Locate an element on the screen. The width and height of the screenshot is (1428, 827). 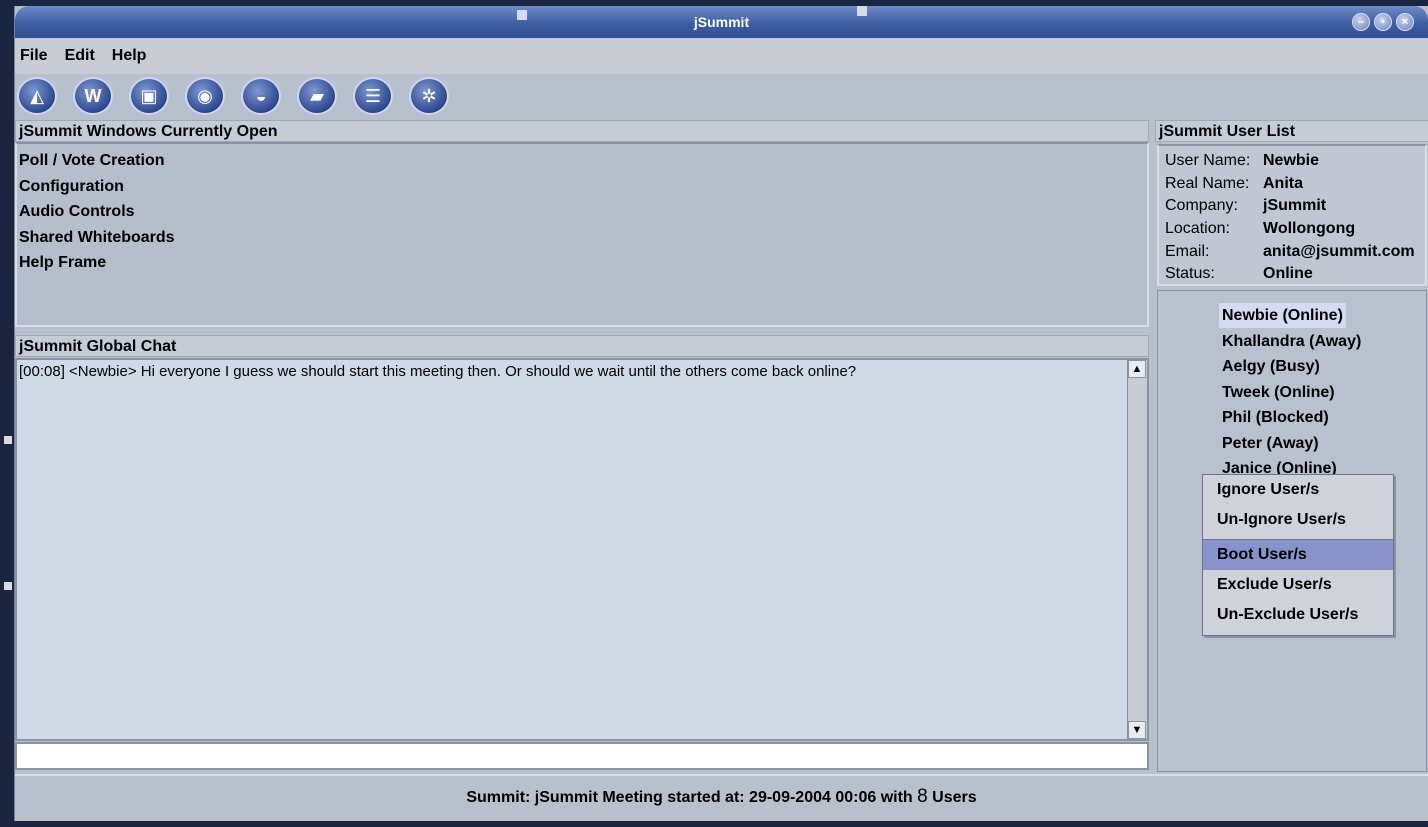
info-label: Real Name: is located at coordinates (1207, 183).